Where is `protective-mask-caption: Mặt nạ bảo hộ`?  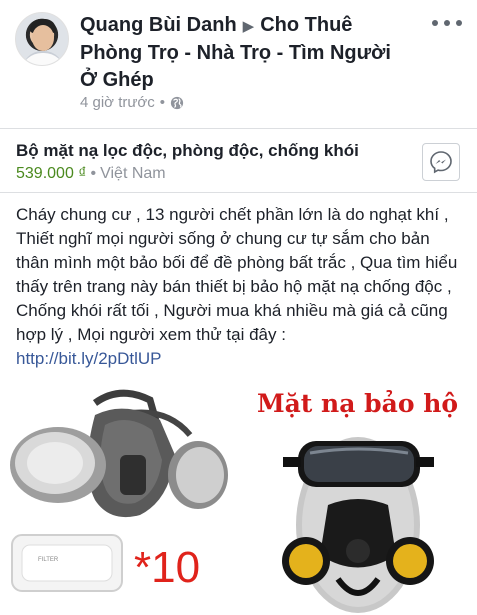 protective-mask-caption: Mặt nạ bảo hộ is located at coordinates (357, 403).